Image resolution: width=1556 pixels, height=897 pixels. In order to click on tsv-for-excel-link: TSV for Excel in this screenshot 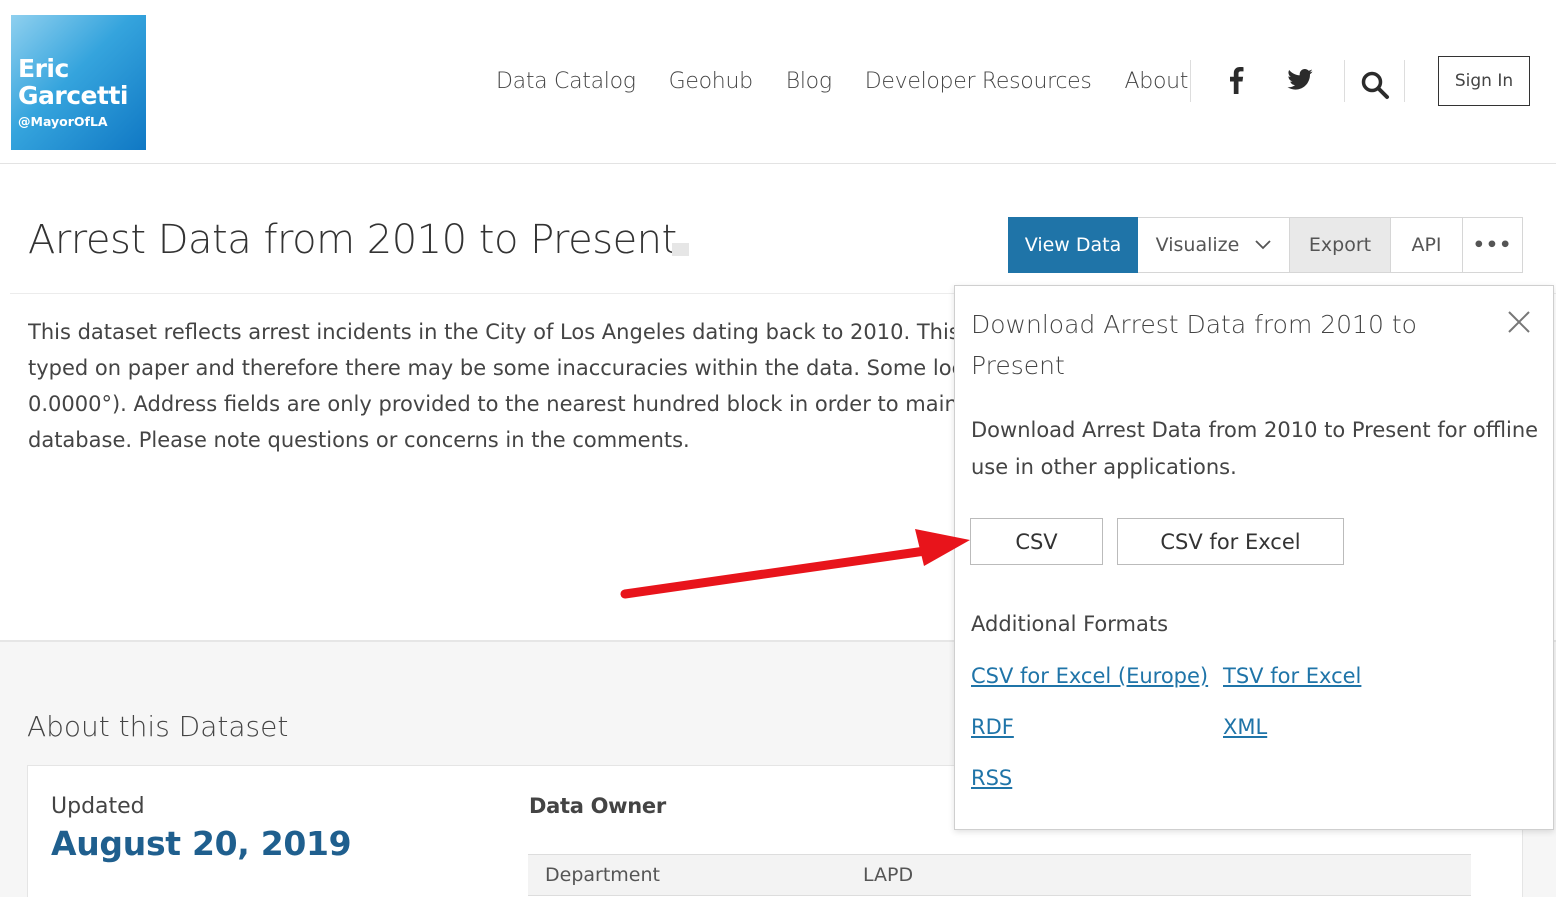, I will do `click(1292, 676)`.